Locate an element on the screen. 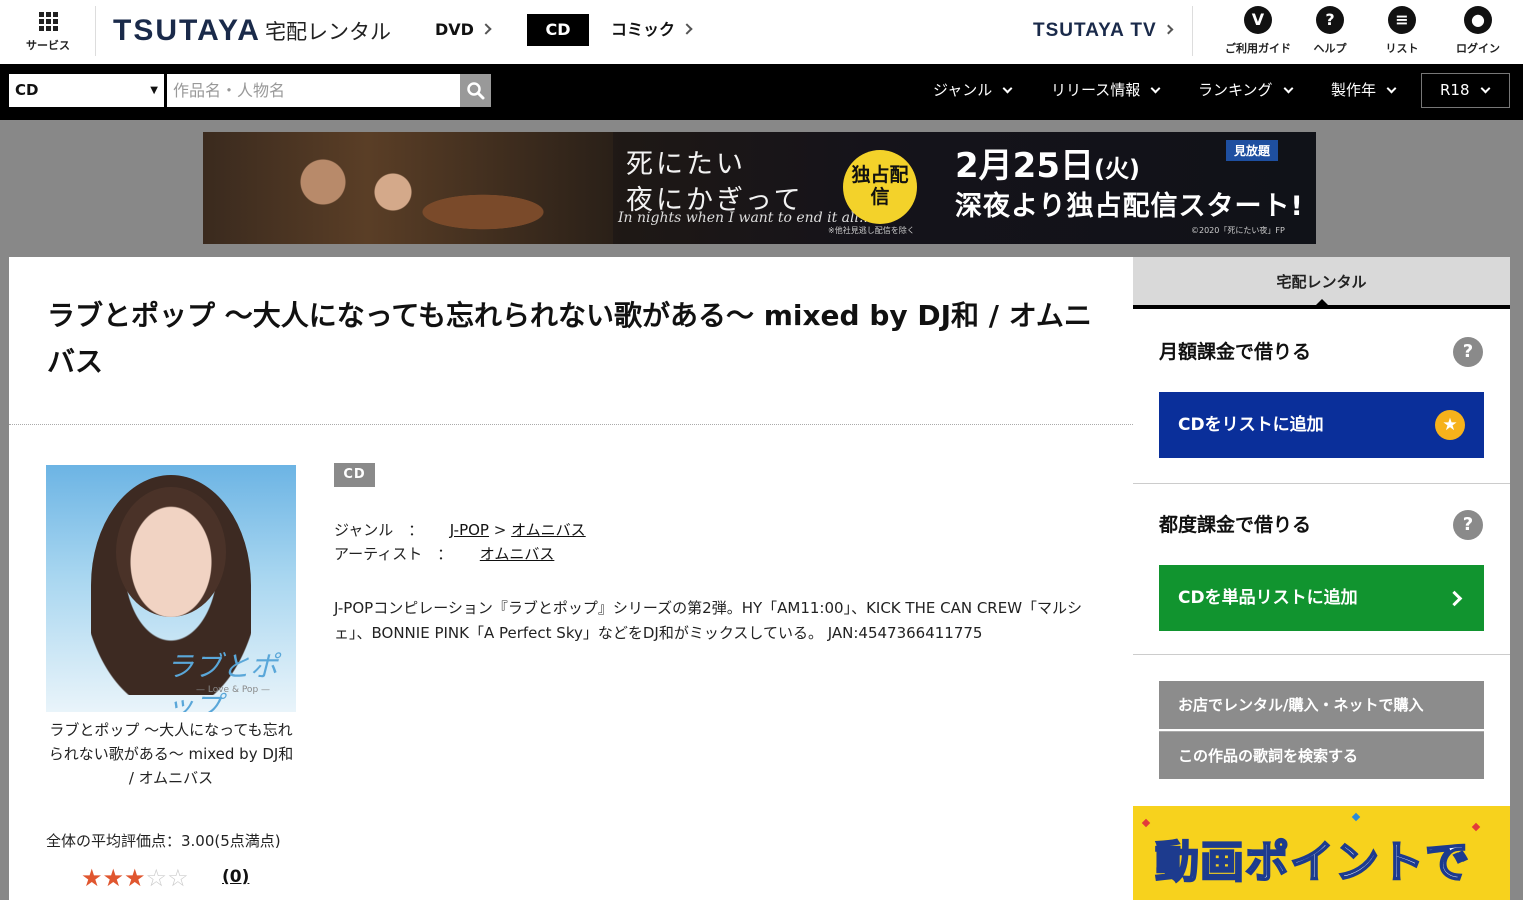  r18-filter: R18 is located at coordinates (1465, 90).